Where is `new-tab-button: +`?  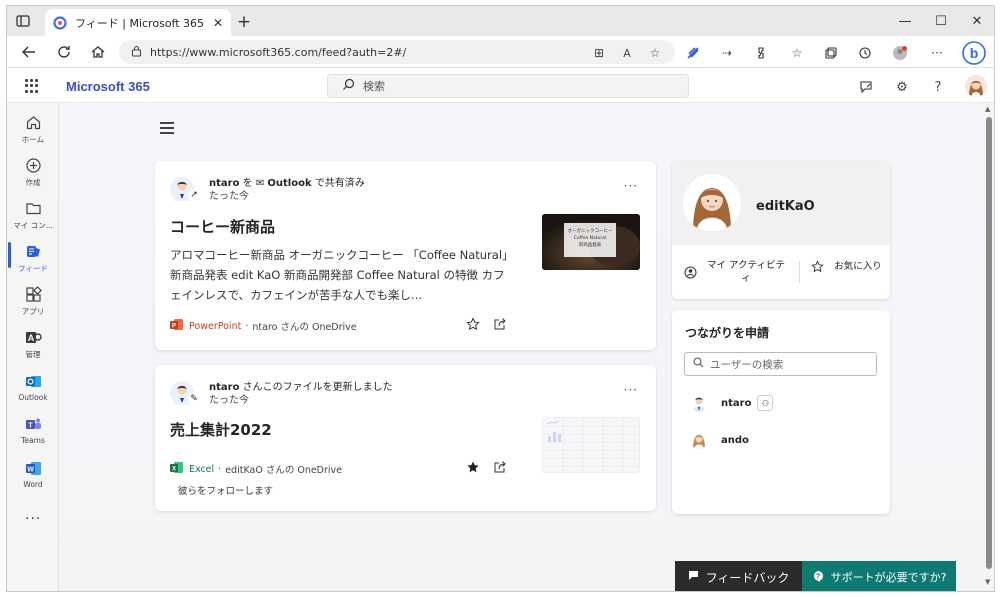
new-tab-button: + is located at coordinates (244, 22).